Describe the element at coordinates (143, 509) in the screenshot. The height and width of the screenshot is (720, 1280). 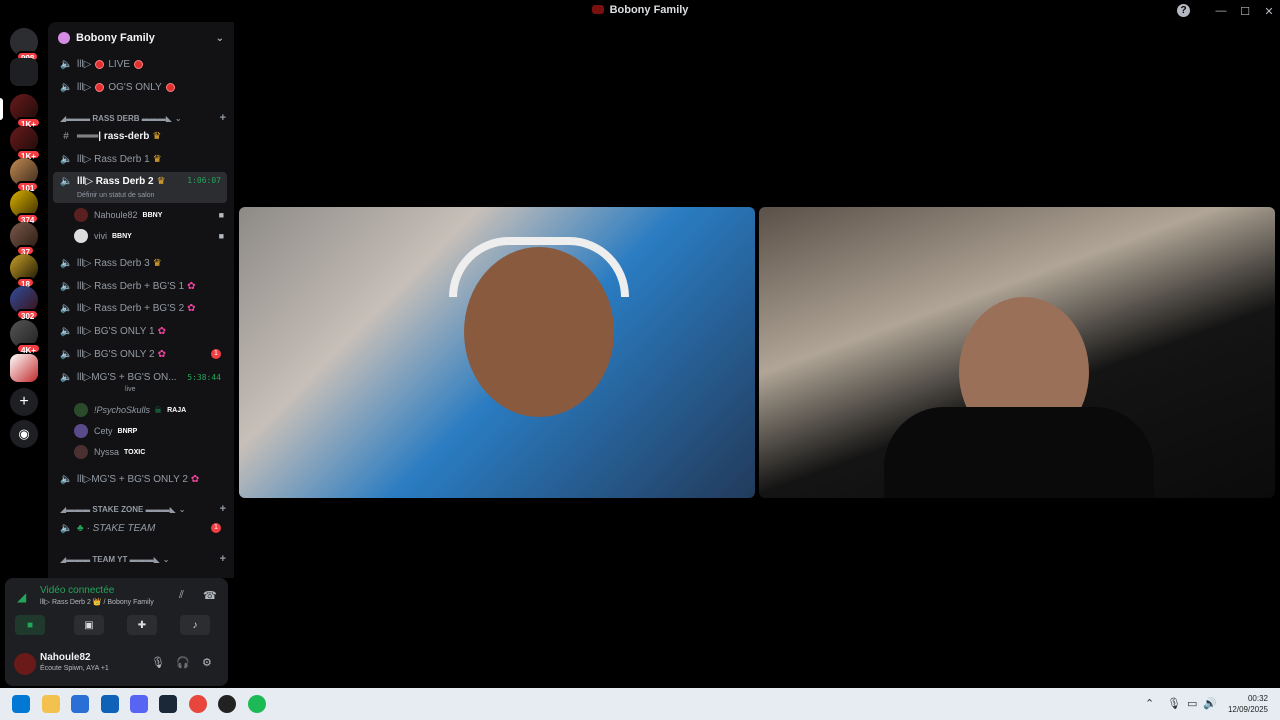
I see `category-stake-zone: ◢▬▬▬ STAKE ZONE ▬▬▬◣ ⌄ +` at that location.